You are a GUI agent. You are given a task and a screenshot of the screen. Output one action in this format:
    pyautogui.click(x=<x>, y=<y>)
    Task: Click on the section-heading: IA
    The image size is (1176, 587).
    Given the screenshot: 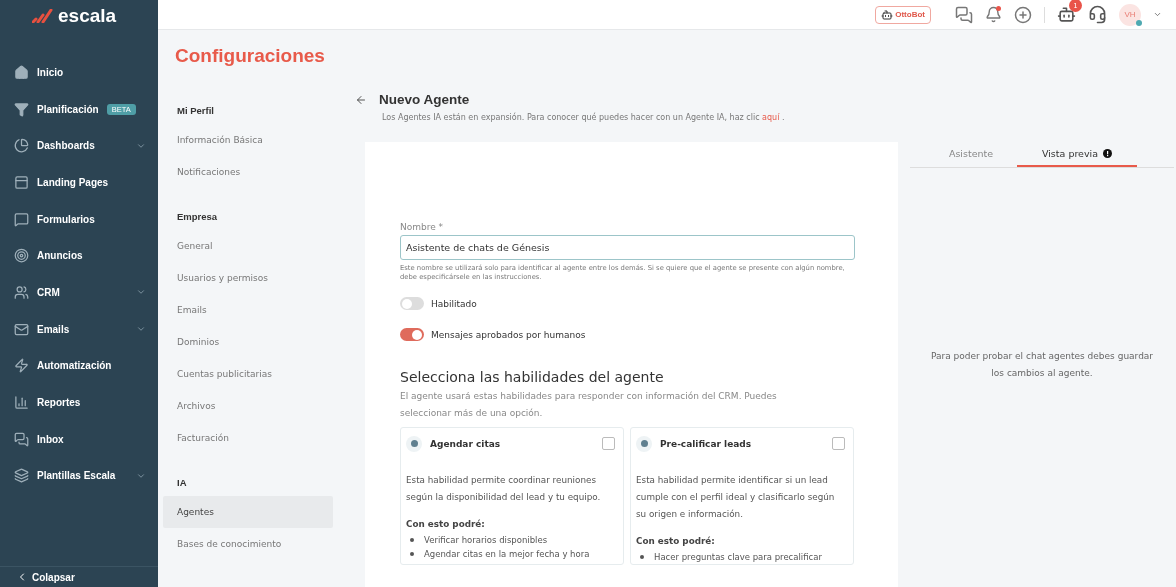 What is the action you would take?
    pyautogui.click(x=182, y=483)
    